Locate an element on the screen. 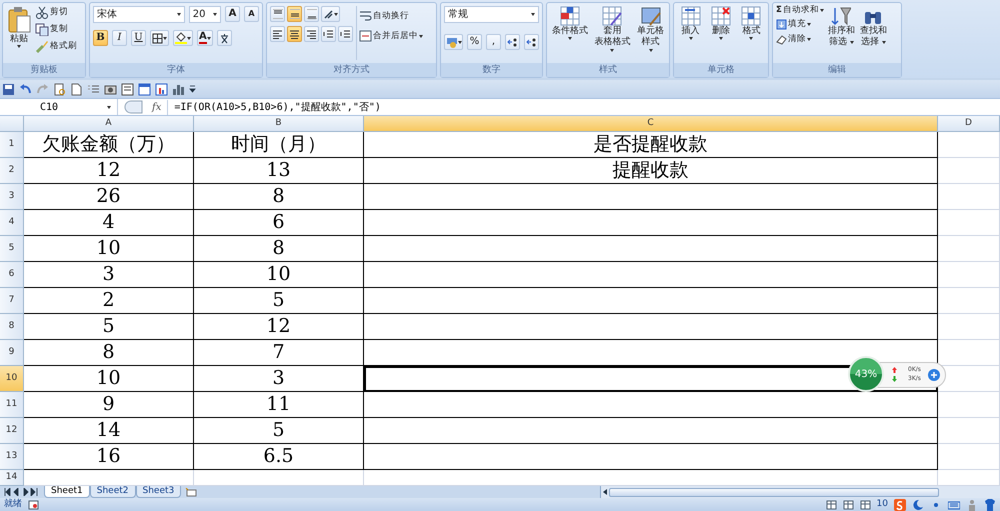 This screenshot has height=511, width=1000. row-header: 13 is located at coordinates (12, 457).